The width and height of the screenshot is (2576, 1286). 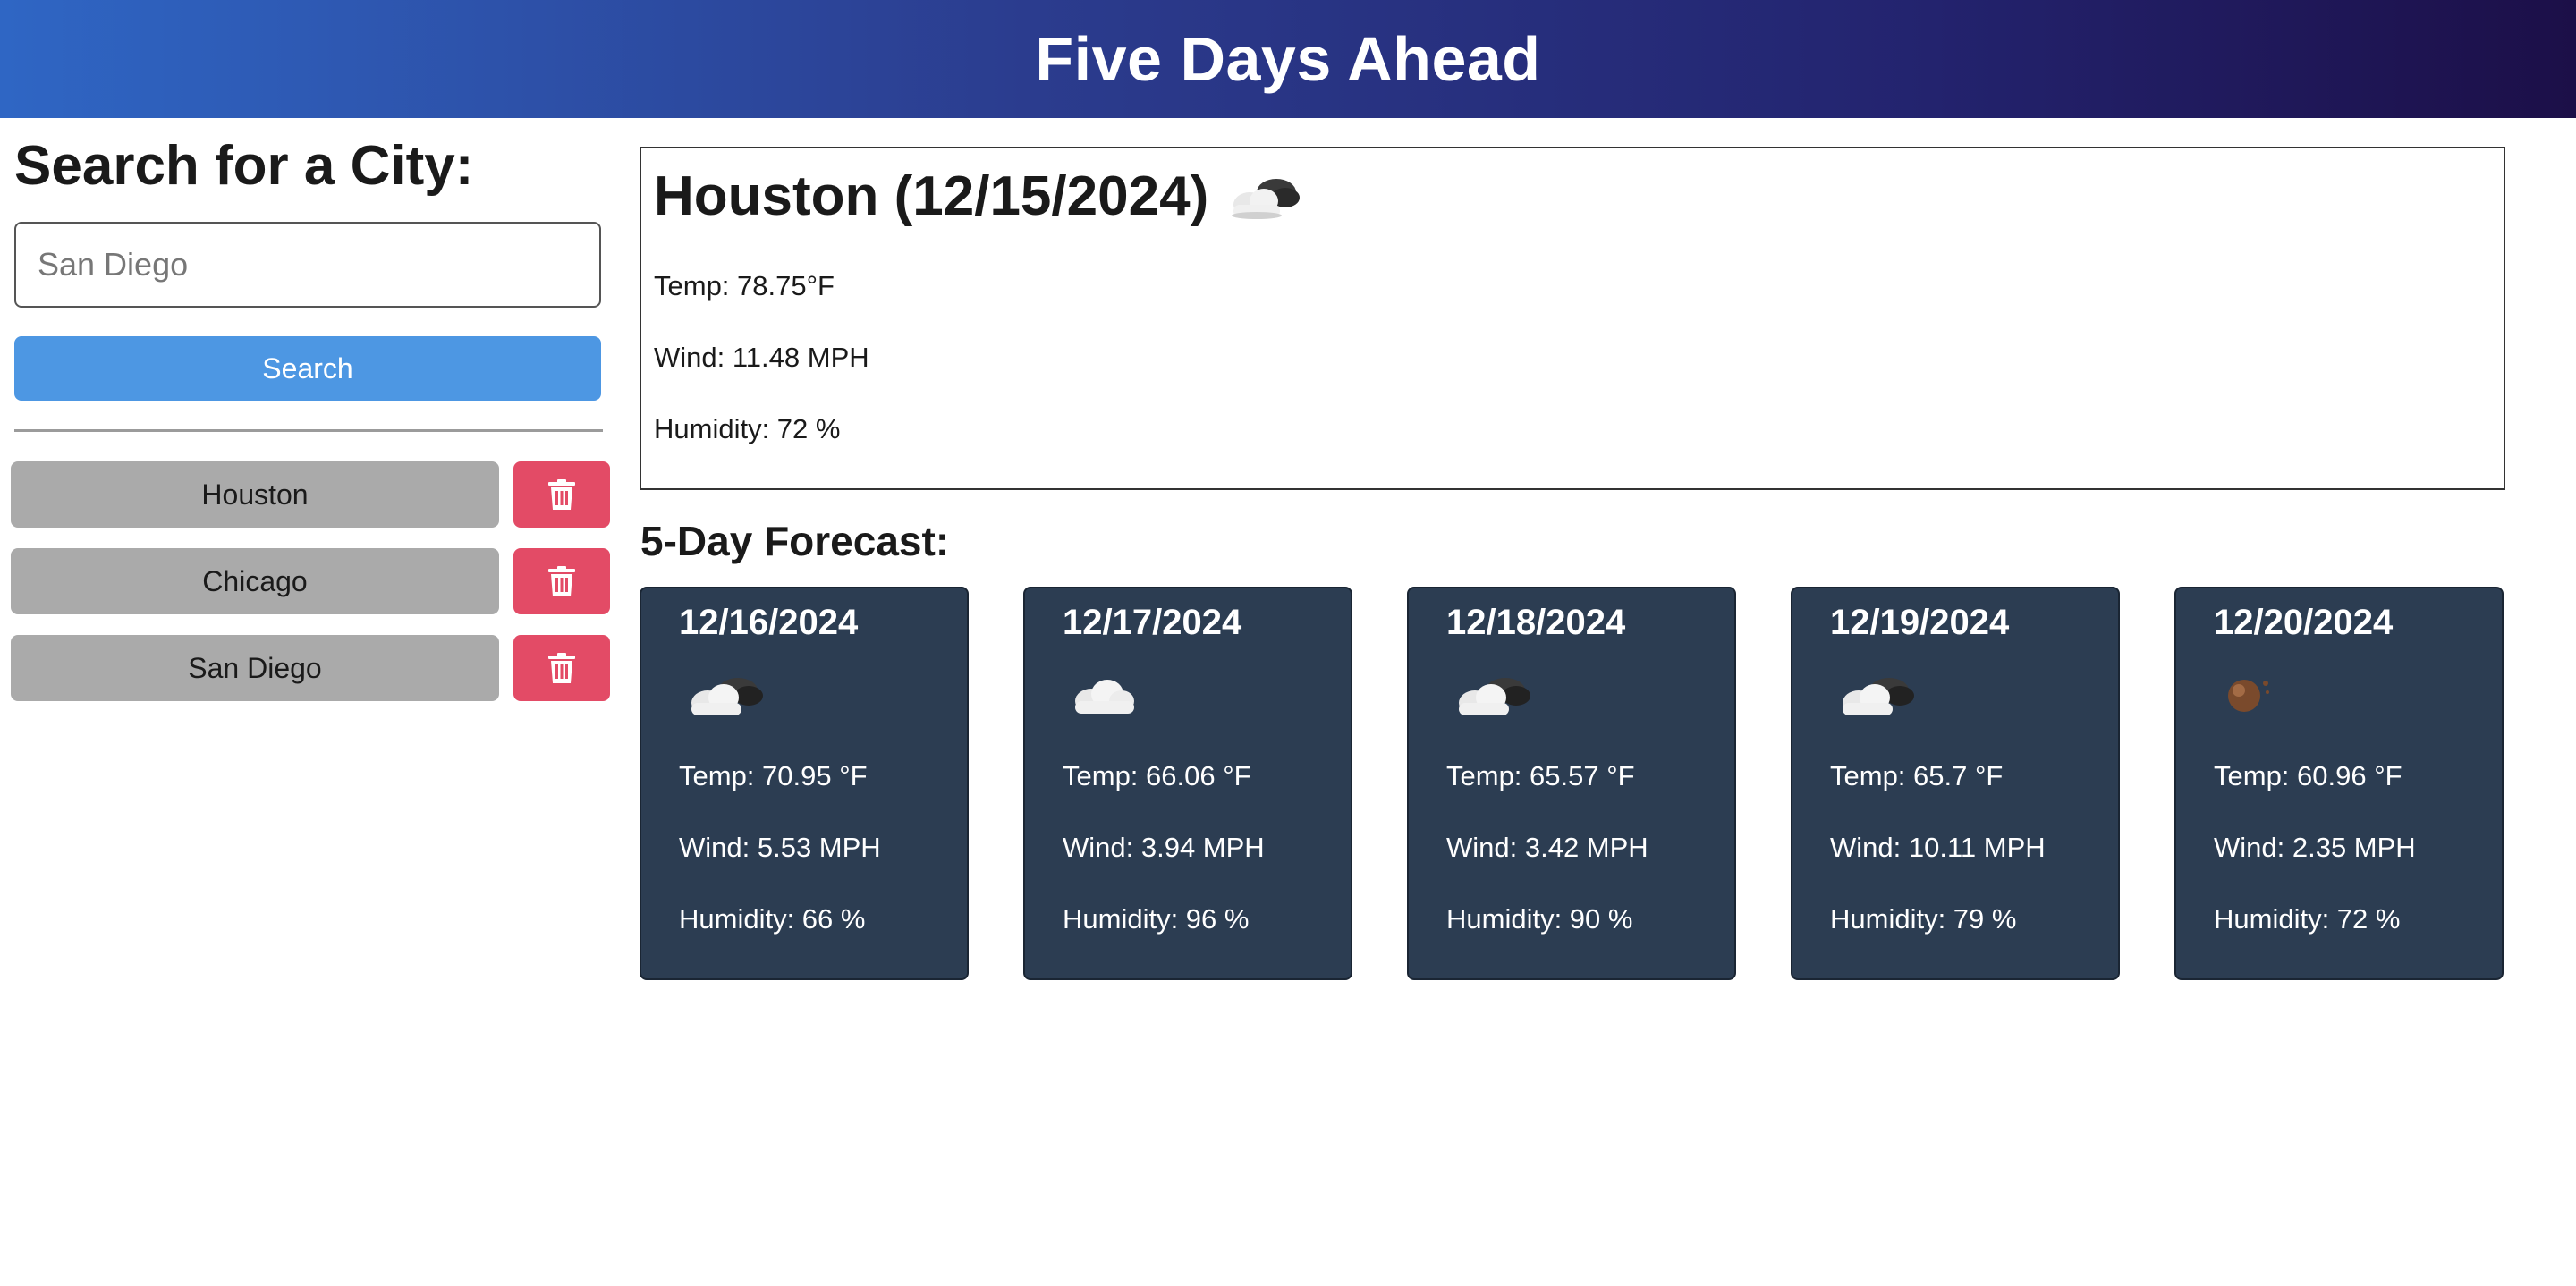 What do you see at coordinates (2308, 775) in the screenshot?
I see `forecast-temp: Temp: 60.96 °F` at bounding box center [2308, 775].